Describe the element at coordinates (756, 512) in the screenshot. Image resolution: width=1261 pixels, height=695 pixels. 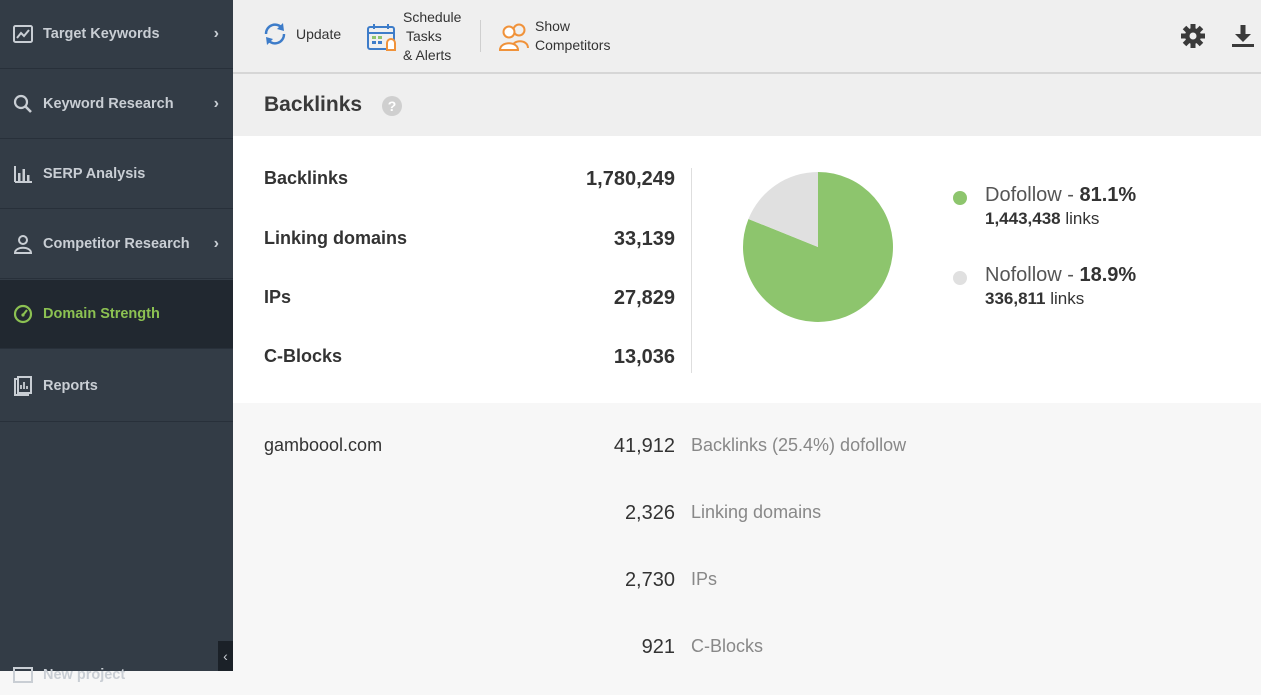
I see `detail-label: Linking domains` at that location.